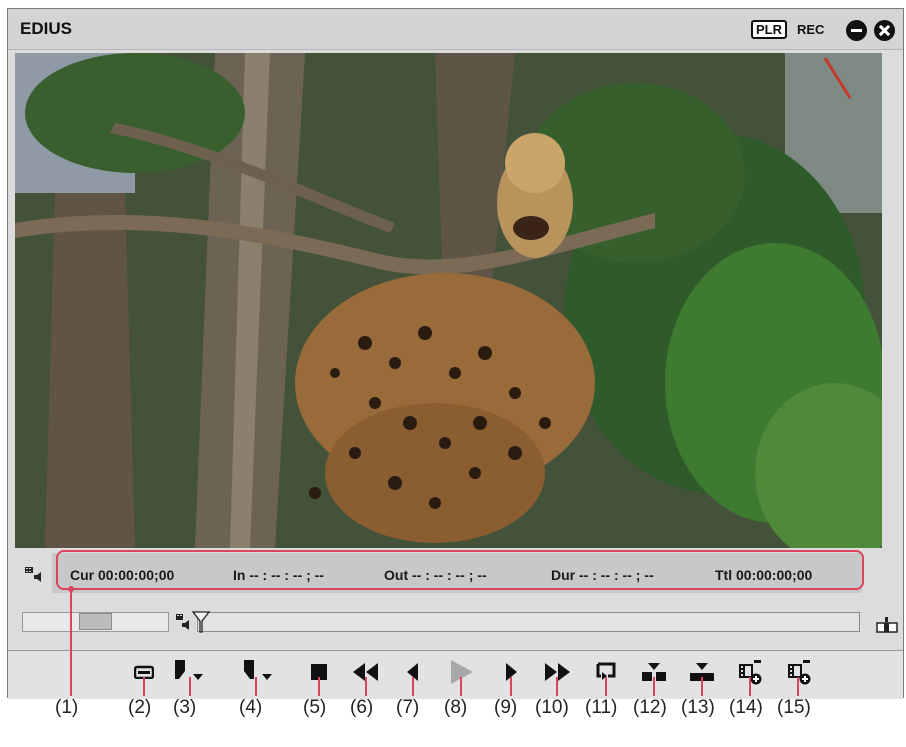 The width and height of the screenshot is (906, 747). What do you see at coordinates (67, 707) in the screenshot?
I see `callout-label: (1)` at bounding box center [67, 707].